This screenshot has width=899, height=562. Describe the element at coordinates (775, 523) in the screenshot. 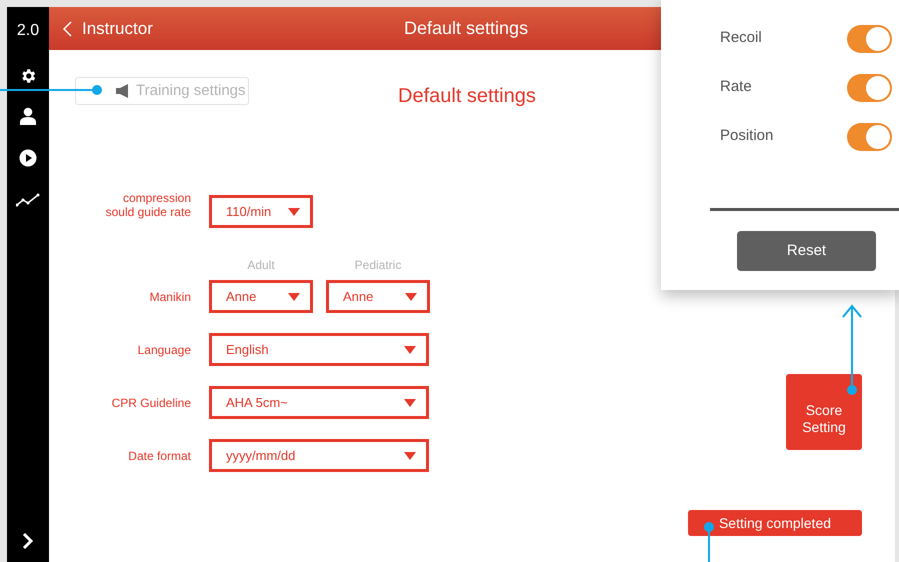

I see `setting-completed-button: Setting completed` at that location.